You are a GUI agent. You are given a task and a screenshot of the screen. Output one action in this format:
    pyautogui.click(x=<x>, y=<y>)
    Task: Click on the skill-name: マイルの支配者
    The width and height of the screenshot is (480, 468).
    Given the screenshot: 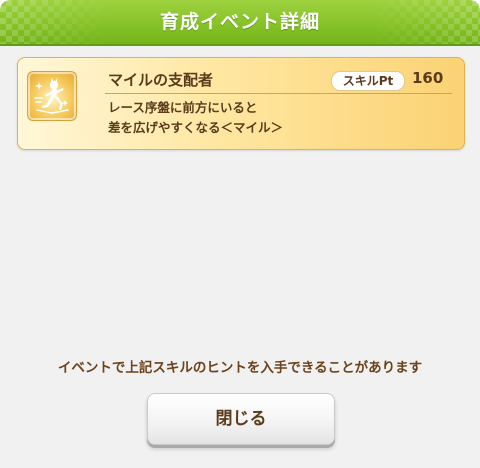 What is the action you would take?
    pyautogui.click(x=161, y=80)
    